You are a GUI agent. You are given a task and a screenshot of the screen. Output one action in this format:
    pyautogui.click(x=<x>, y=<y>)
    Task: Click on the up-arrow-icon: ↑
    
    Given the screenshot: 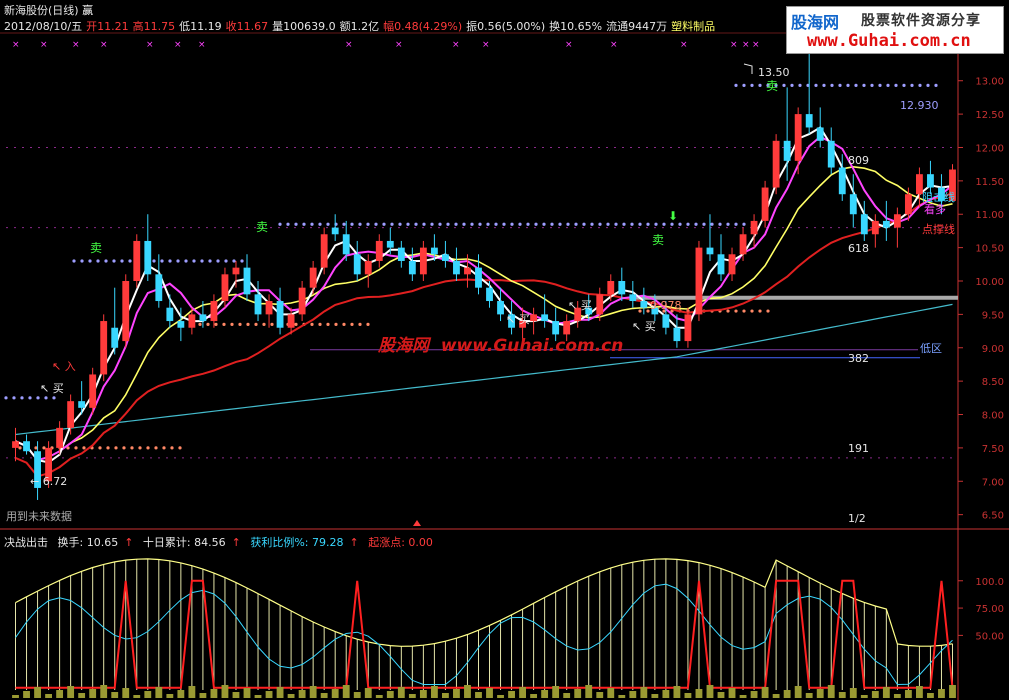 What is the action you would take?
    pyautogui.click(x=236, y=542)
    